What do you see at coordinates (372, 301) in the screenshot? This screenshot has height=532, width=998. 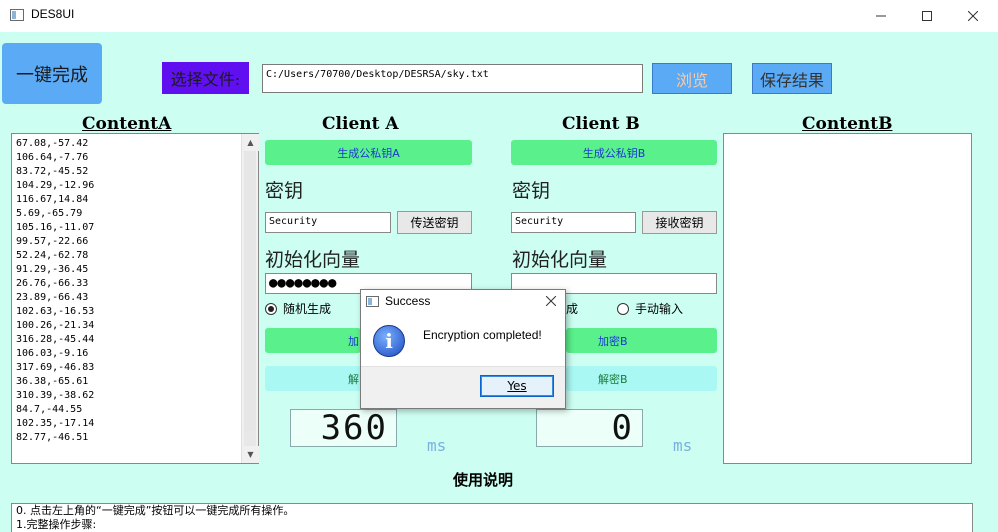 I see `dialog-window-icon` at bounding box center [372, 301].